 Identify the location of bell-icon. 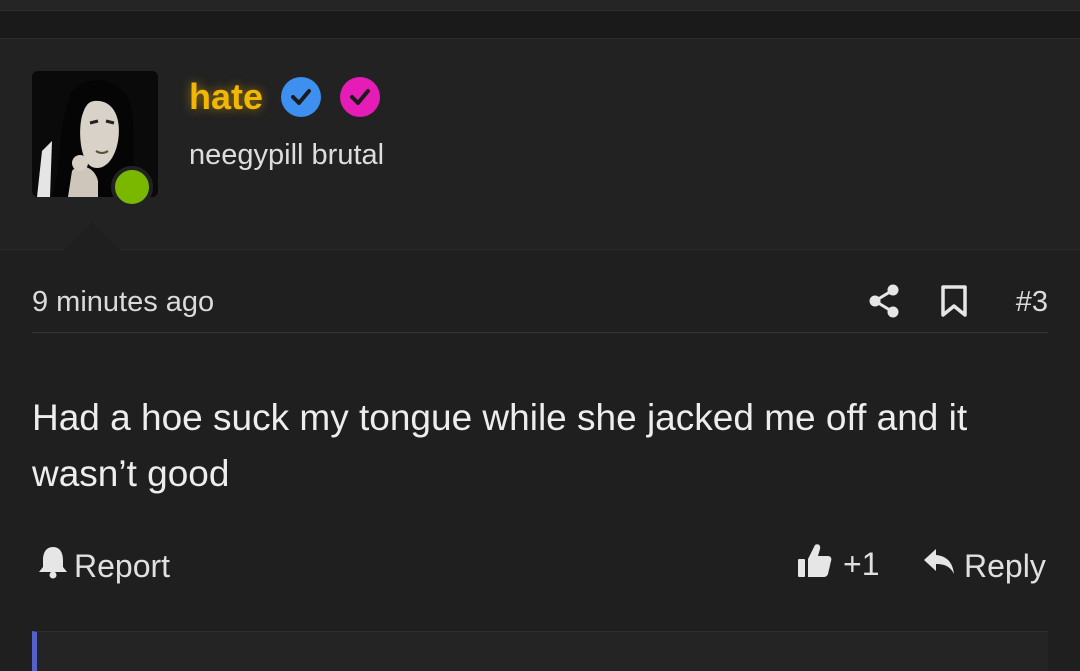
(53, 566).